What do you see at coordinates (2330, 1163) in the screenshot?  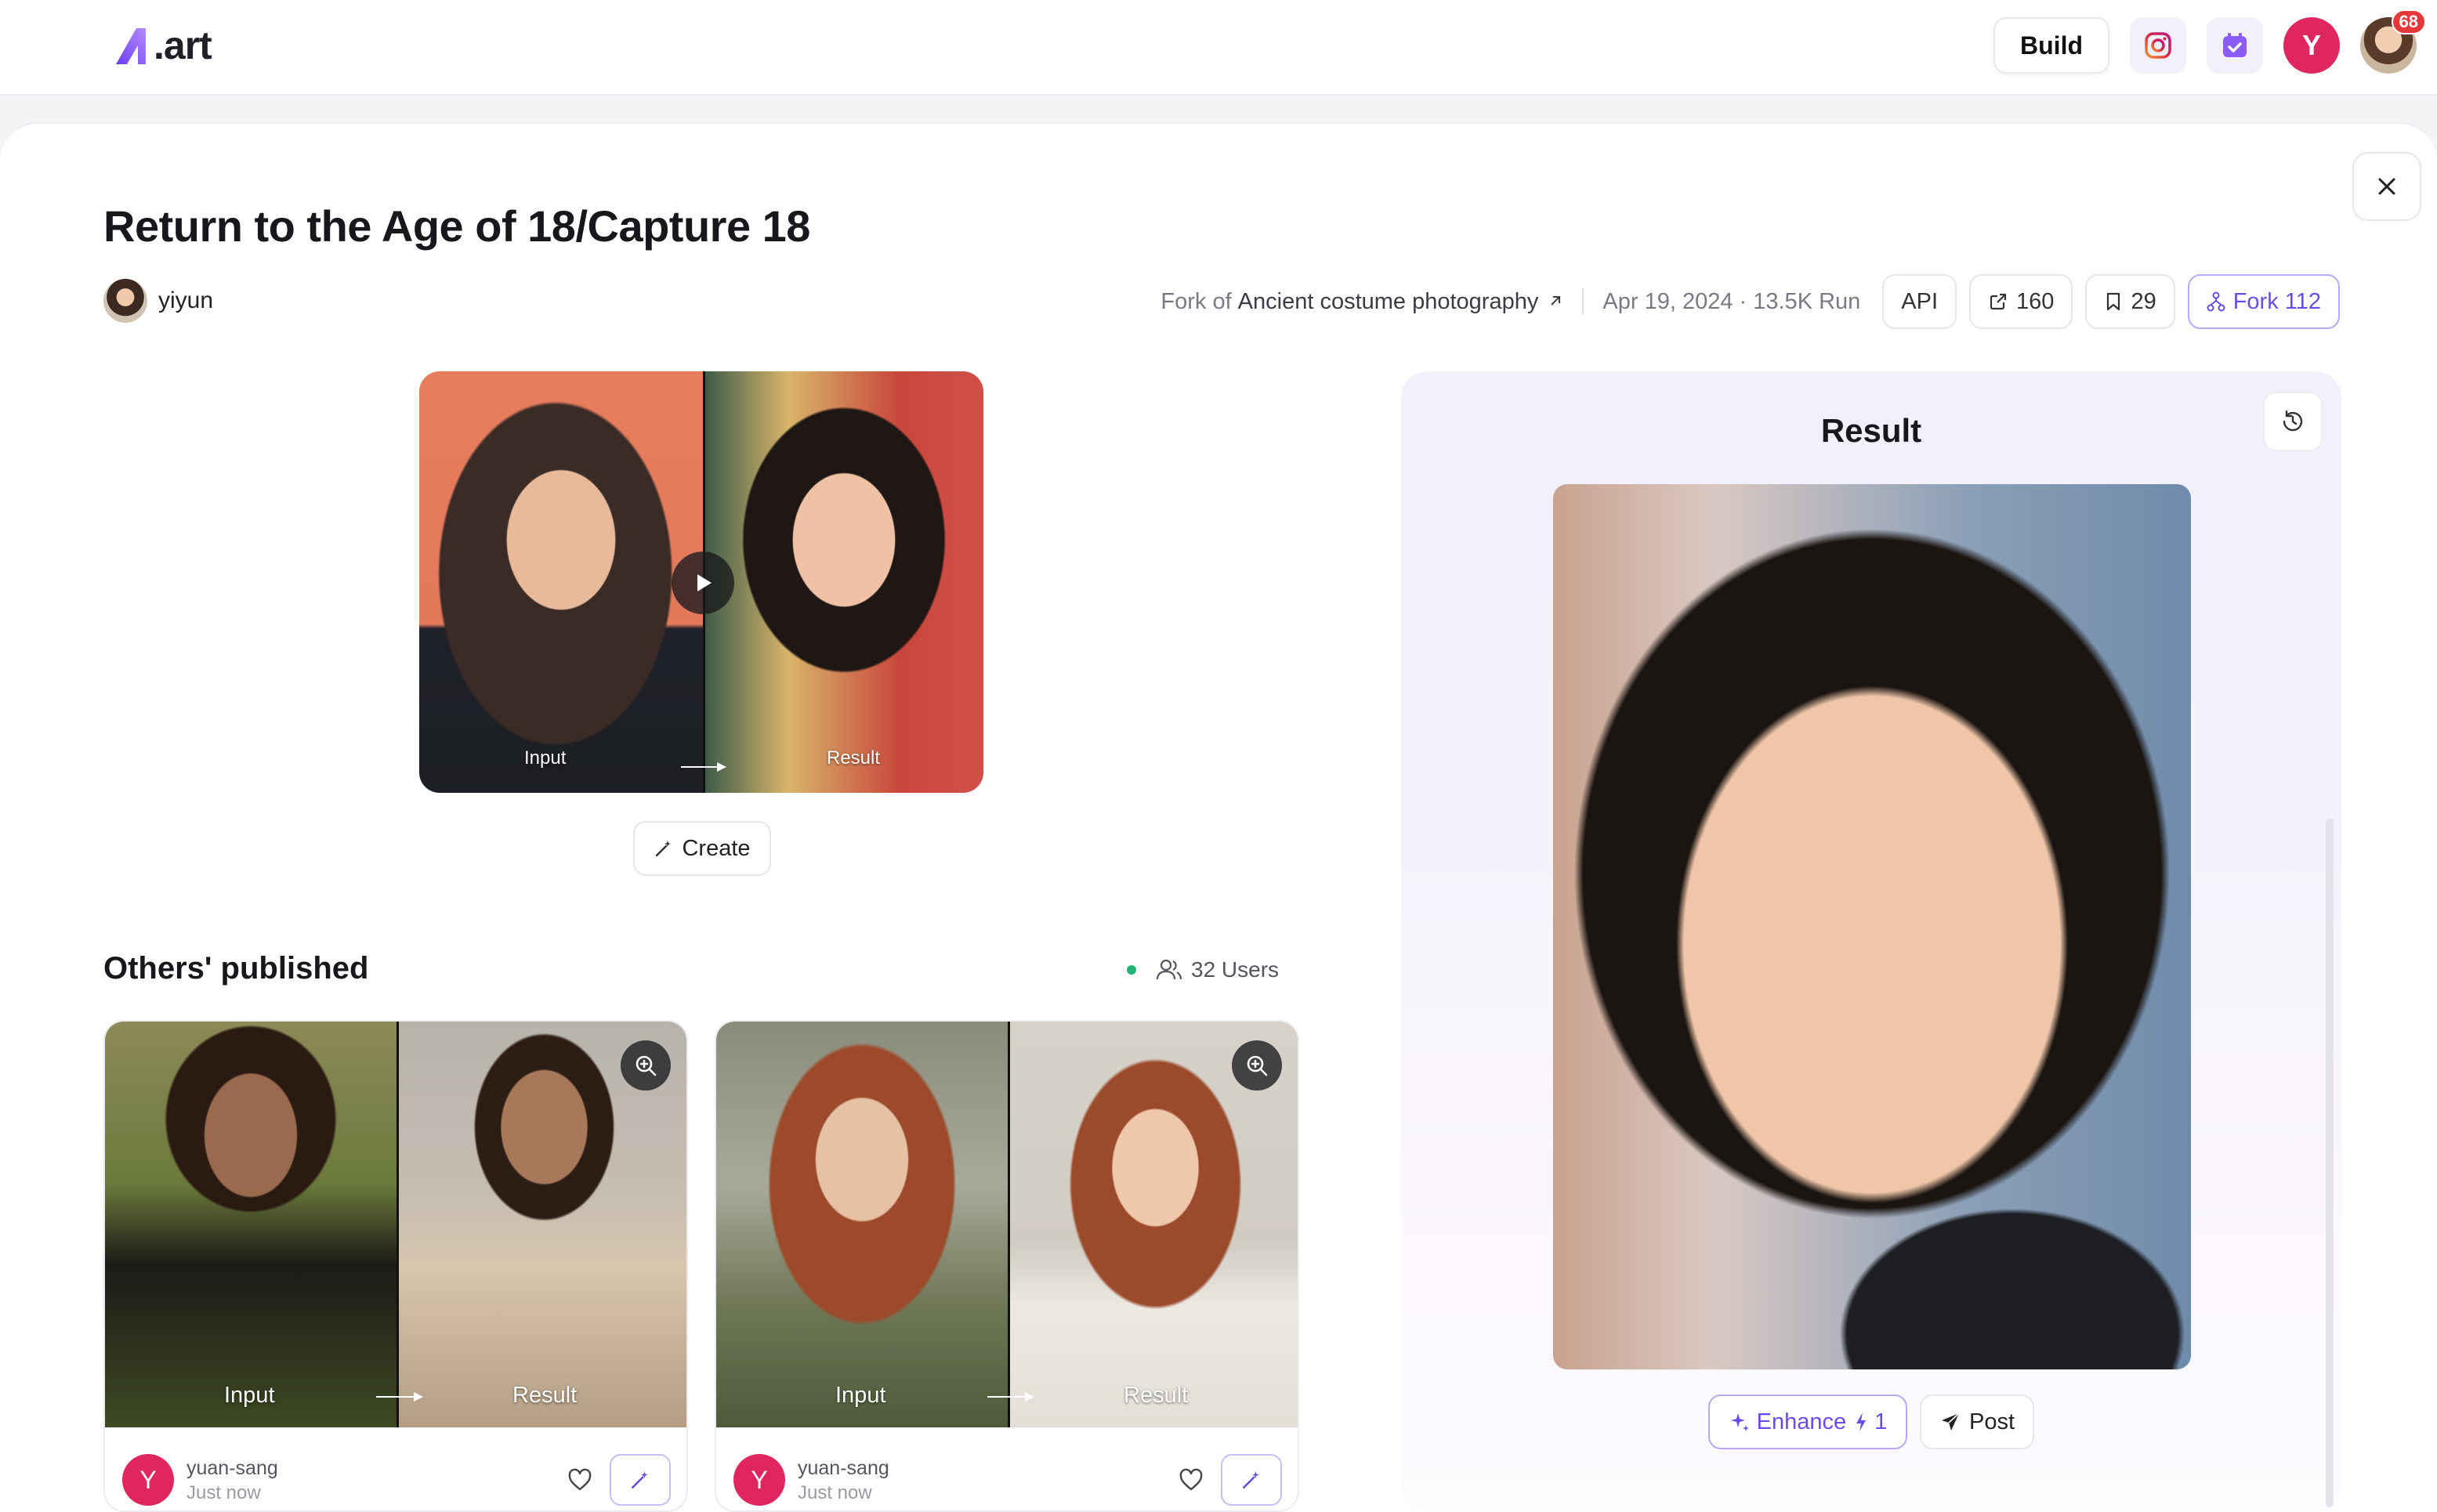 I see `scrollbar` at bounding box center [2330, 1163].